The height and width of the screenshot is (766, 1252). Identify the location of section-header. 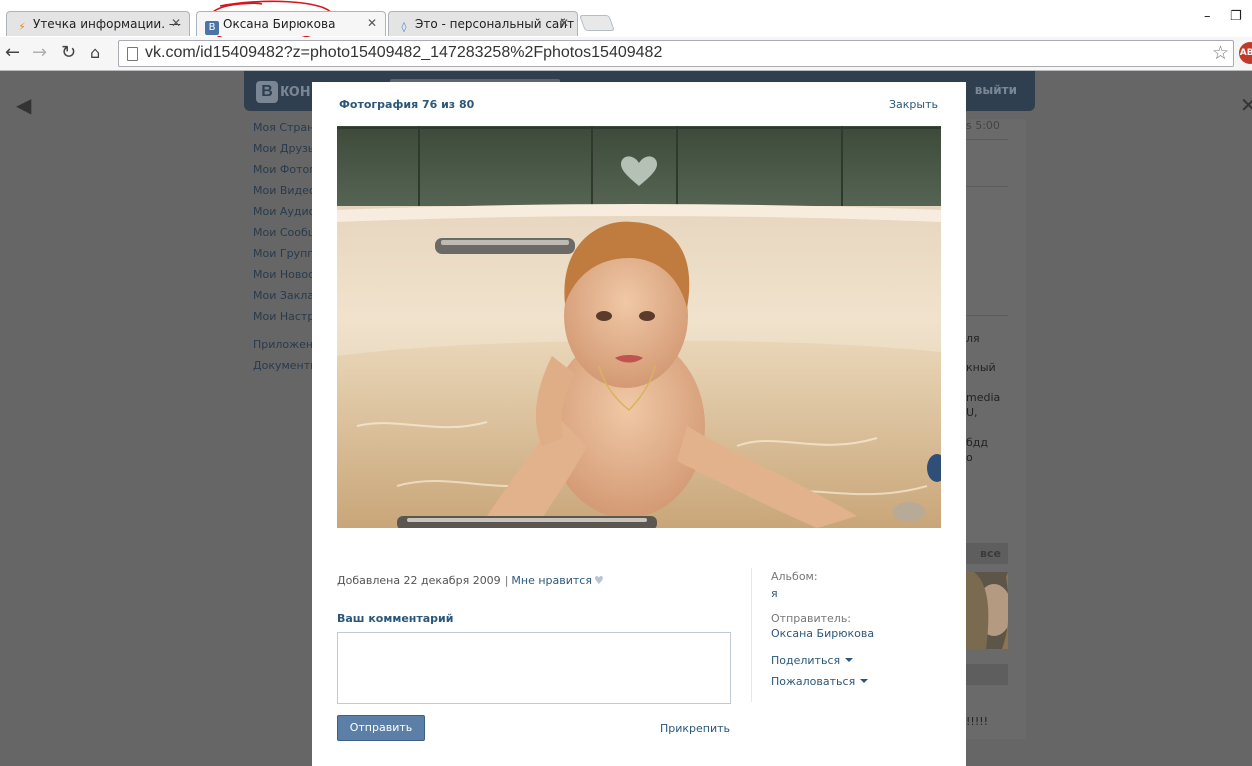
(987, 674).